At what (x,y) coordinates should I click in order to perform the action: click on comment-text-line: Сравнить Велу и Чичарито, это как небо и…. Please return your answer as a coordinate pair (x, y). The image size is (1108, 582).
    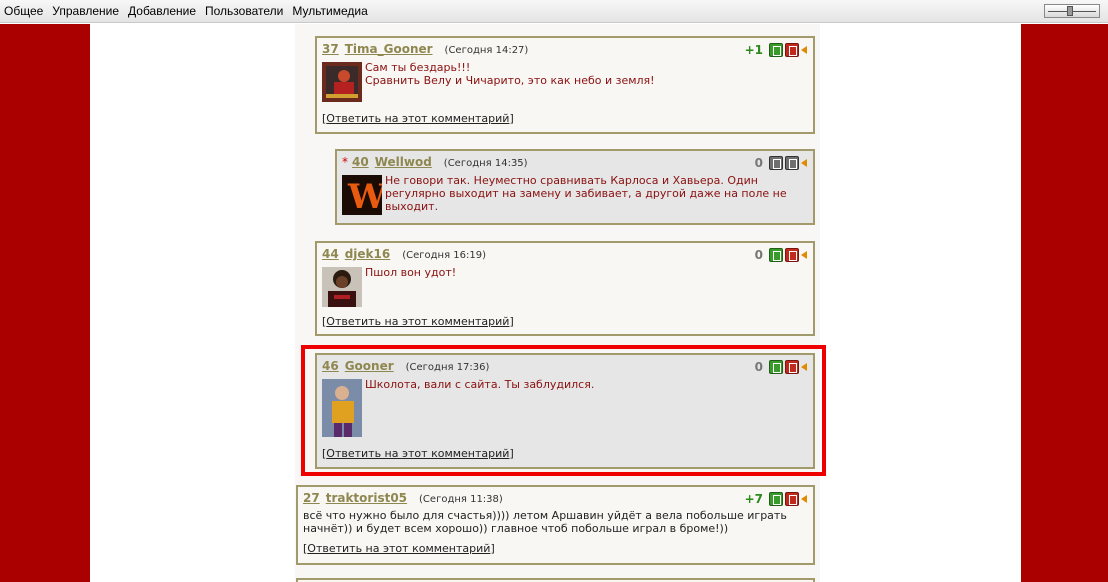
    Looking at the image, I should click on (510, 80).